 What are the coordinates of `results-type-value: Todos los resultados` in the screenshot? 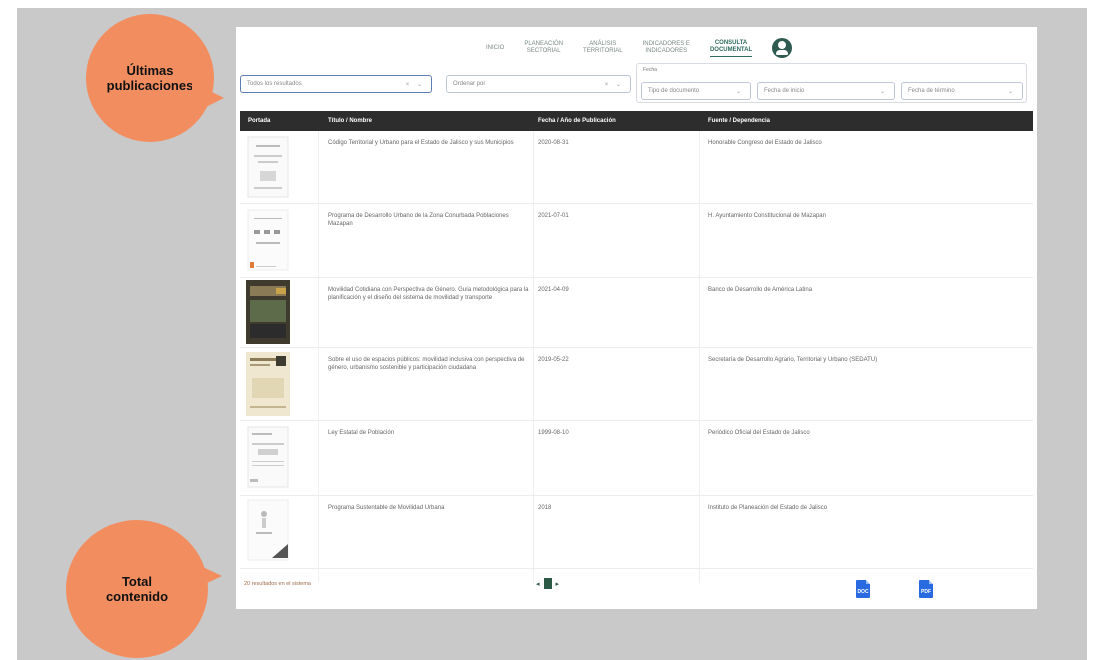 It's located at (274, 84).